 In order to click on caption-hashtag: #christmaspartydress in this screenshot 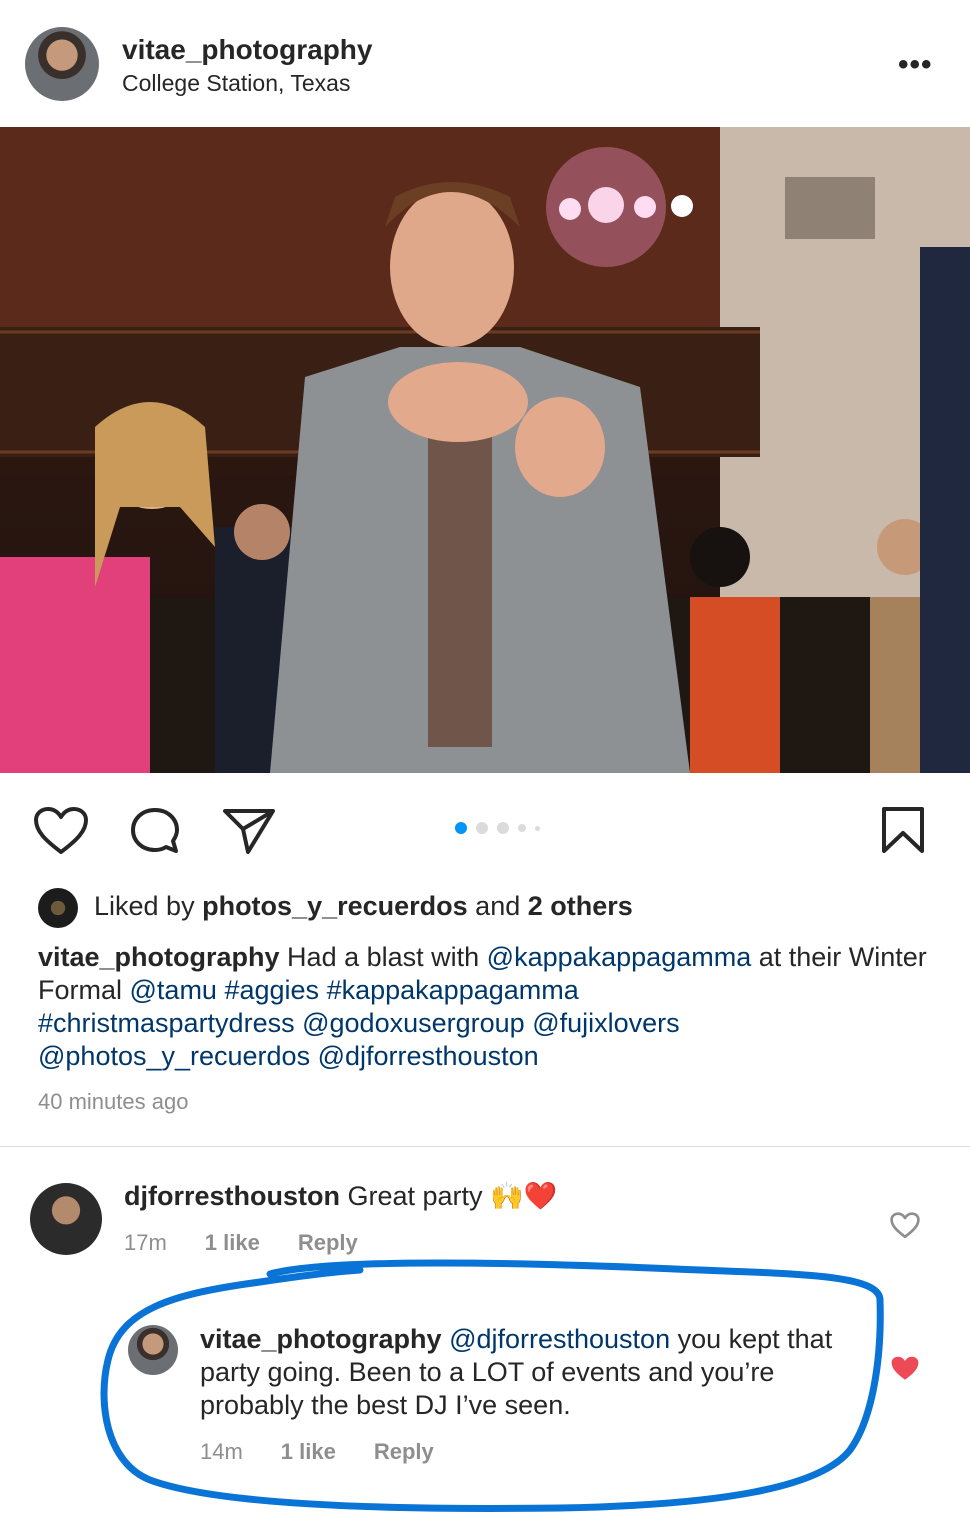, I will do `click(166, 1023)`.